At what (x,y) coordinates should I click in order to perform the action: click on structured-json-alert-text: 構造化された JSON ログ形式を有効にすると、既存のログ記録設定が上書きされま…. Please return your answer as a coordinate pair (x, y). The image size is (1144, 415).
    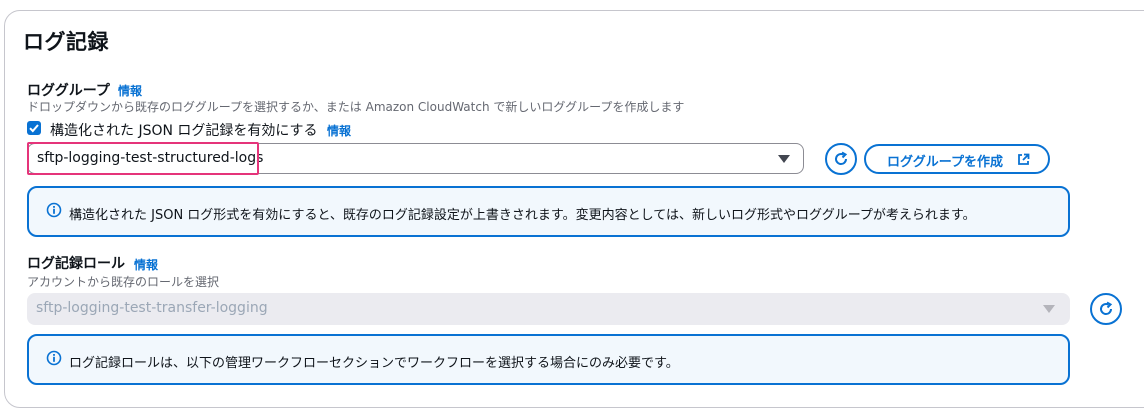
    Looking at the image, I should click on (522, 215).